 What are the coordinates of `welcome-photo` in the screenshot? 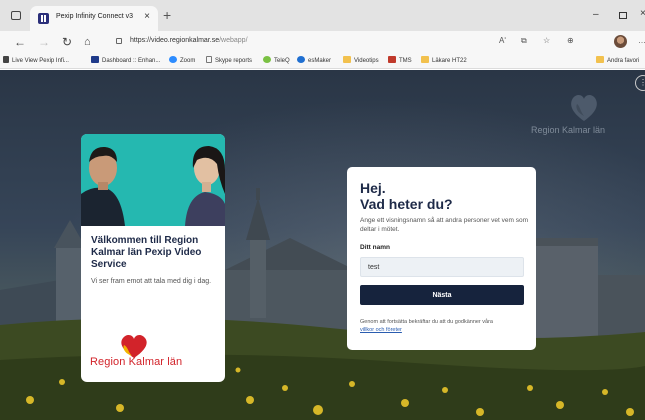 It's located at (153, 180).